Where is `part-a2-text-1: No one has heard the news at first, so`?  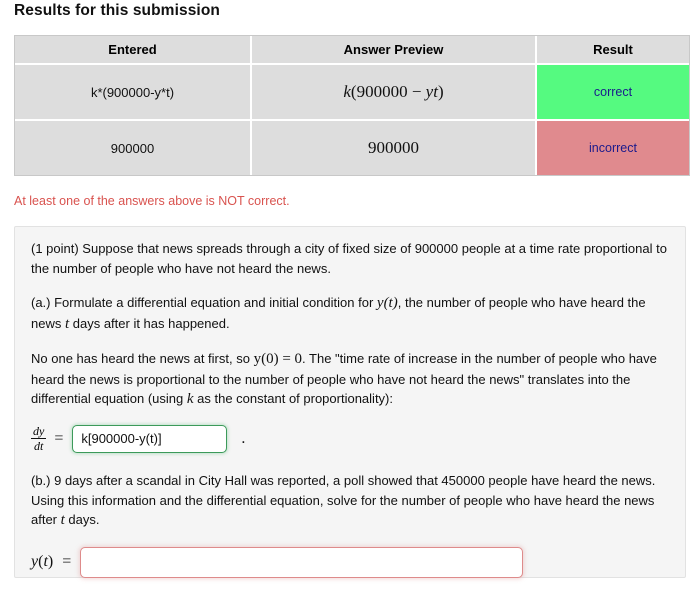 part-a2-text-1: No one has heard the news at first, so is located at coordinates (142, 358).